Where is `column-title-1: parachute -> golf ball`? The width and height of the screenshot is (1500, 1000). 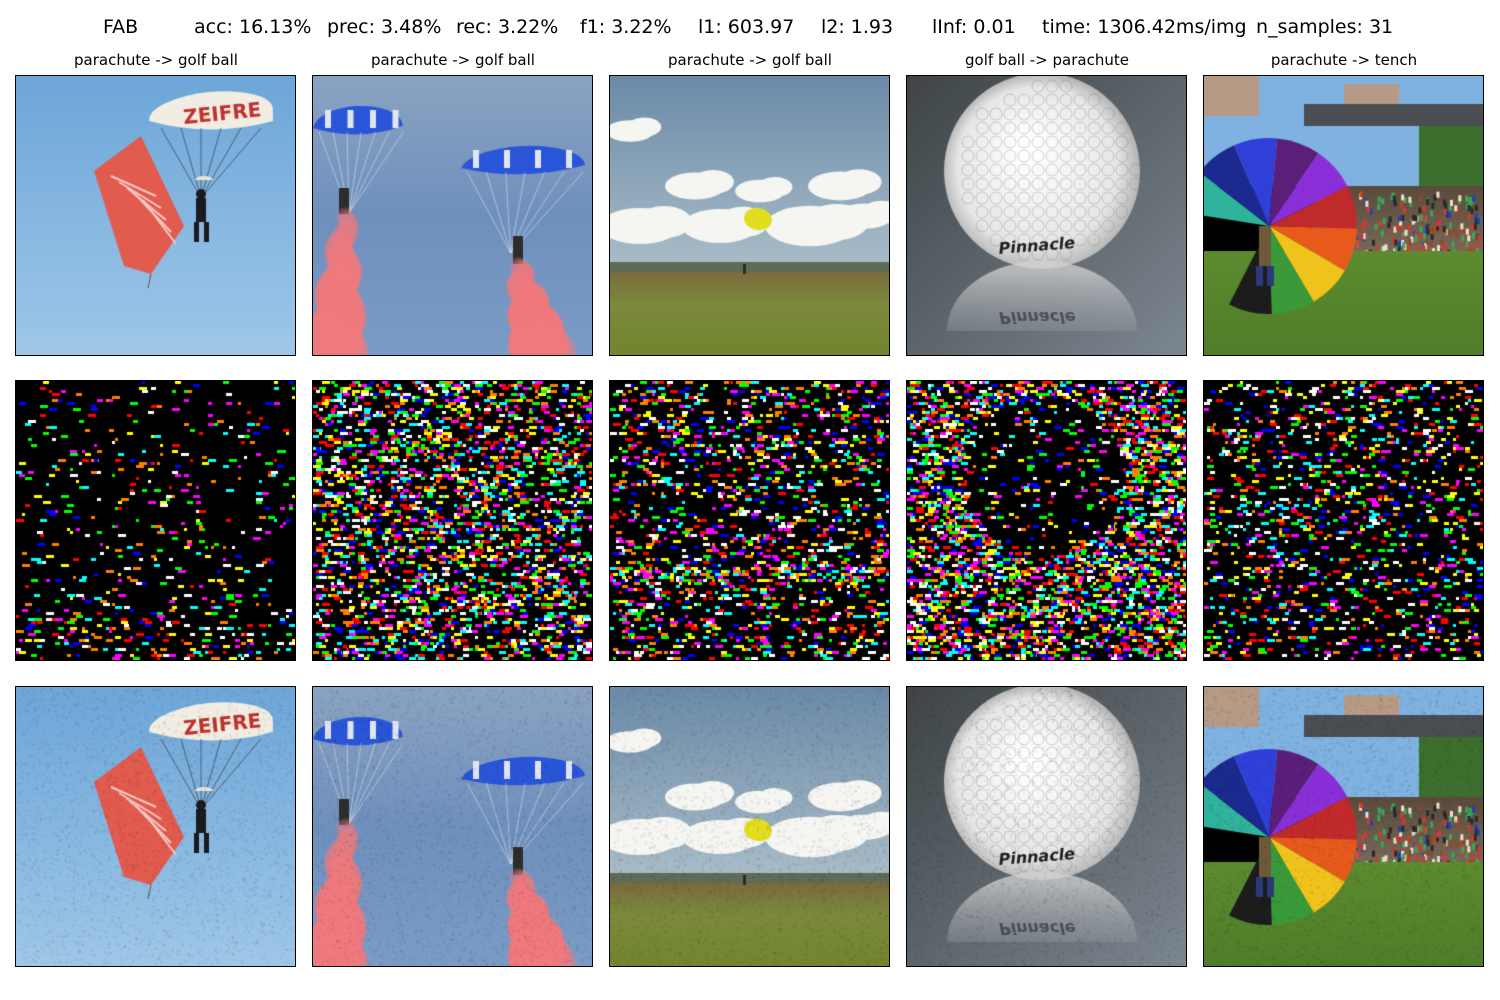
column-title-1: parachute -> golf ball is located at coordinates (156, 60).